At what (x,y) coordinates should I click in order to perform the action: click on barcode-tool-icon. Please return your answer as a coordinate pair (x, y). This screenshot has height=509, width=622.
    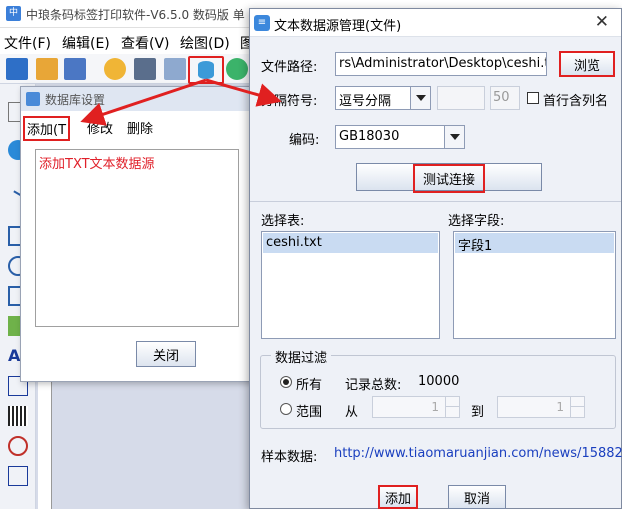
    Looking at the image, I should click on (18, 416).